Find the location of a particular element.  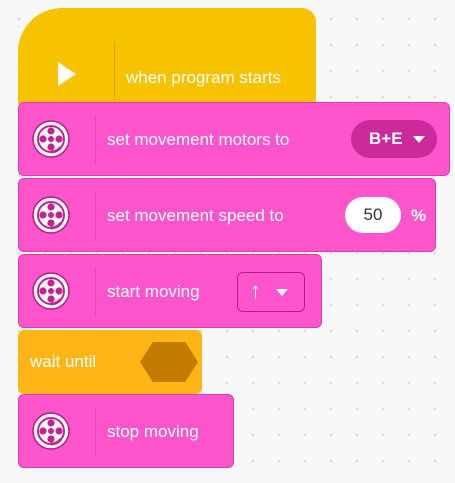

percent-unit: % is located at coordinates (419, 215).